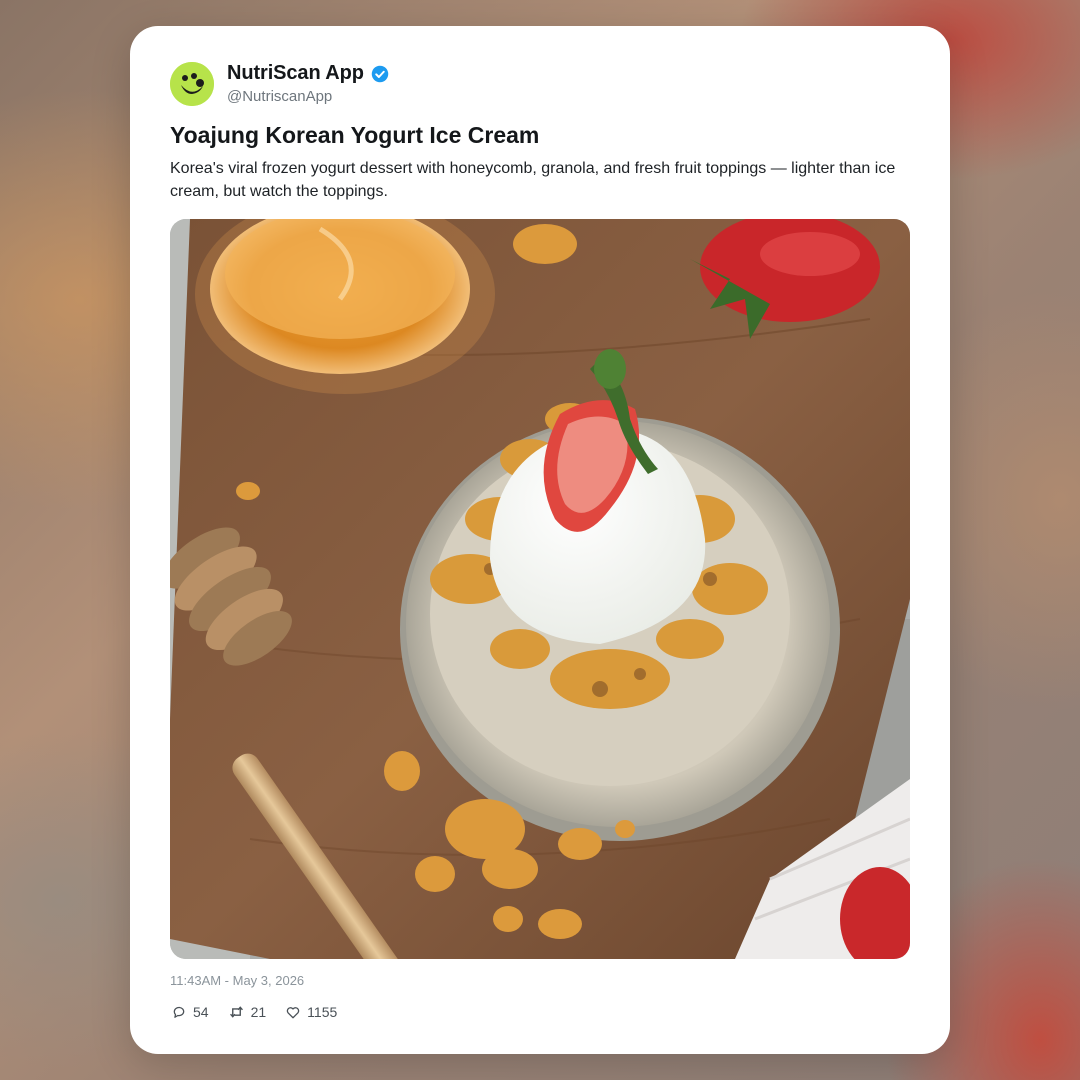 Image resolution: width=1080 pixels, height=1080 pixels. What do you see at coordinates (279, 96) in the screenshot?
I see `account-handle: @NutriscanApp` at bounding box center [279, 96].